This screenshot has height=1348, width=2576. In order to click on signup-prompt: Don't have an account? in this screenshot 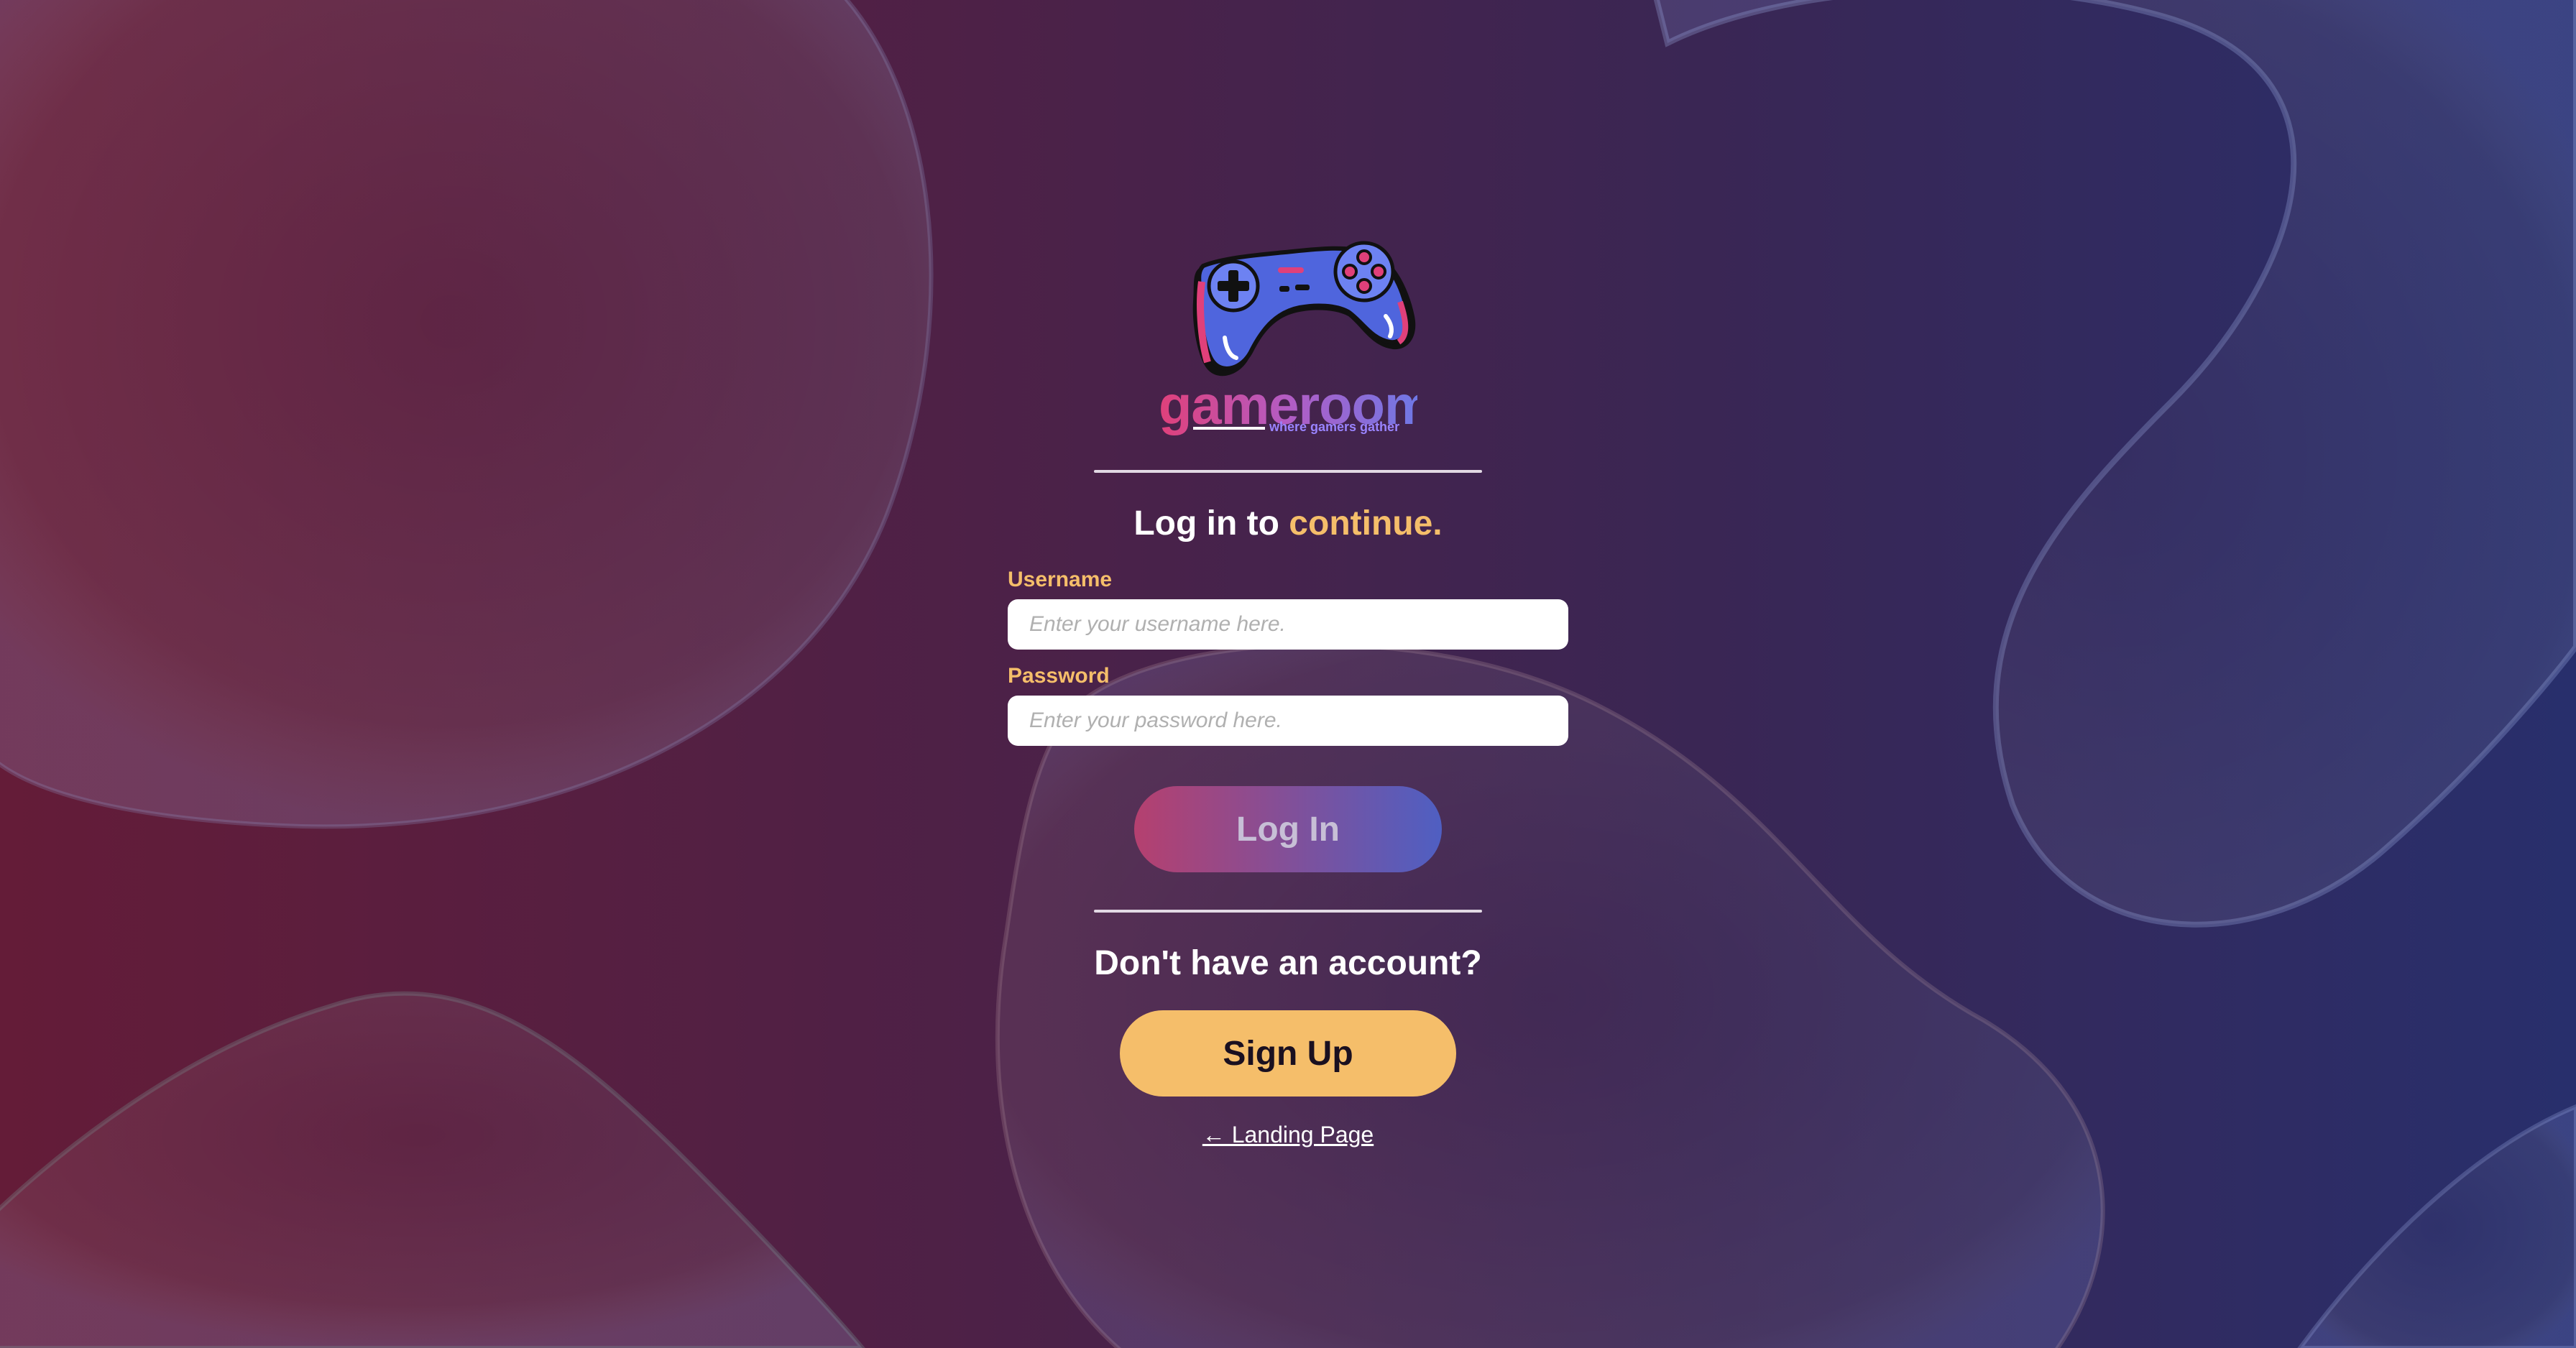, I will do `click(1288, 963)`.